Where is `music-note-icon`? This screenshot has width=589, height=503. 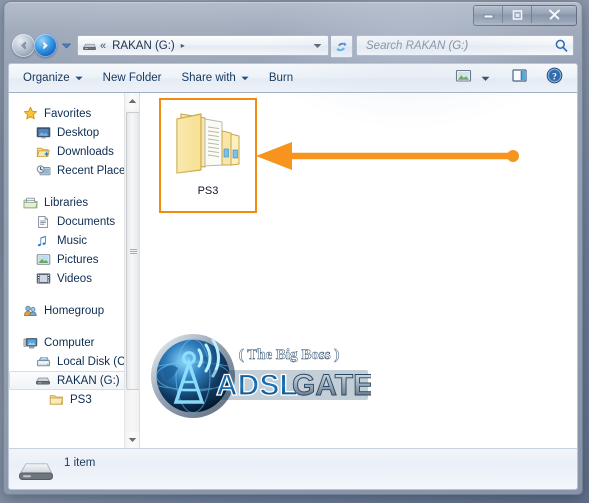 music-note-icon is located at coordinates (43, 241).